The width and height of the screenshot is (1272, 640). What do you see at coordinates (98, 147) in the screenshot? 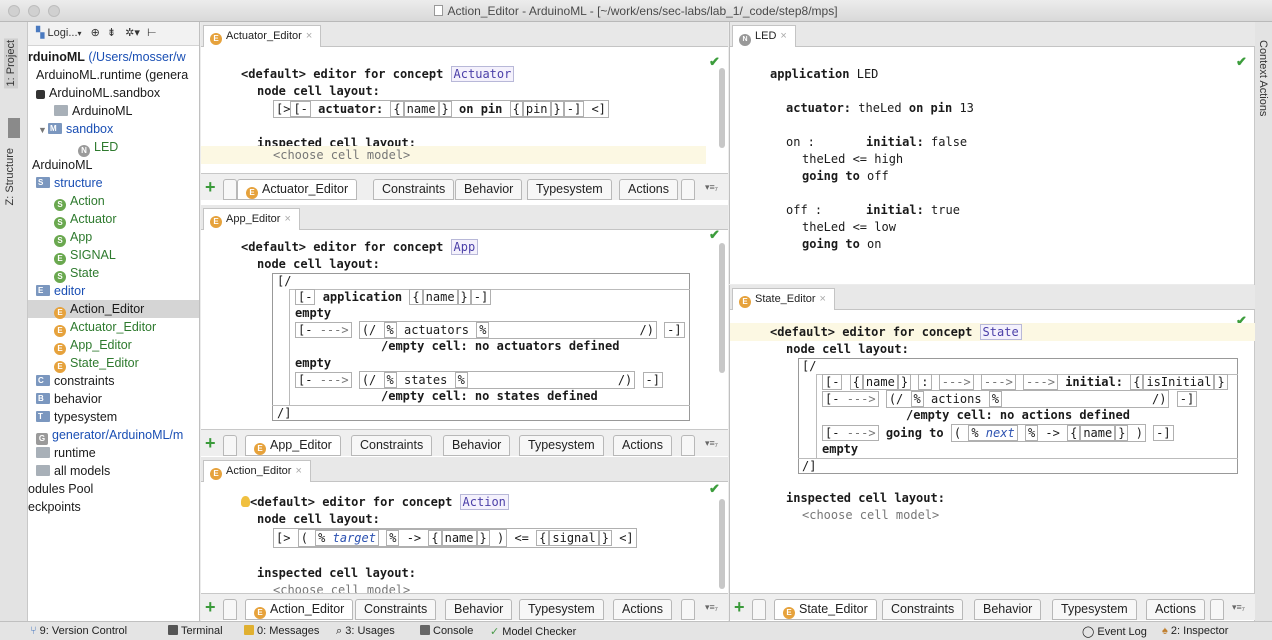
I see `tree-item-led: N LED` at bounding box center [98, 147].